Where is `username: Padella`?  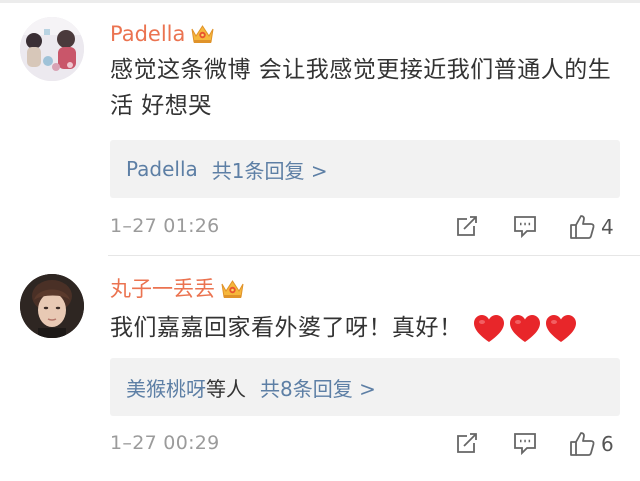
username: Padella is located at coordinates (162, 34).